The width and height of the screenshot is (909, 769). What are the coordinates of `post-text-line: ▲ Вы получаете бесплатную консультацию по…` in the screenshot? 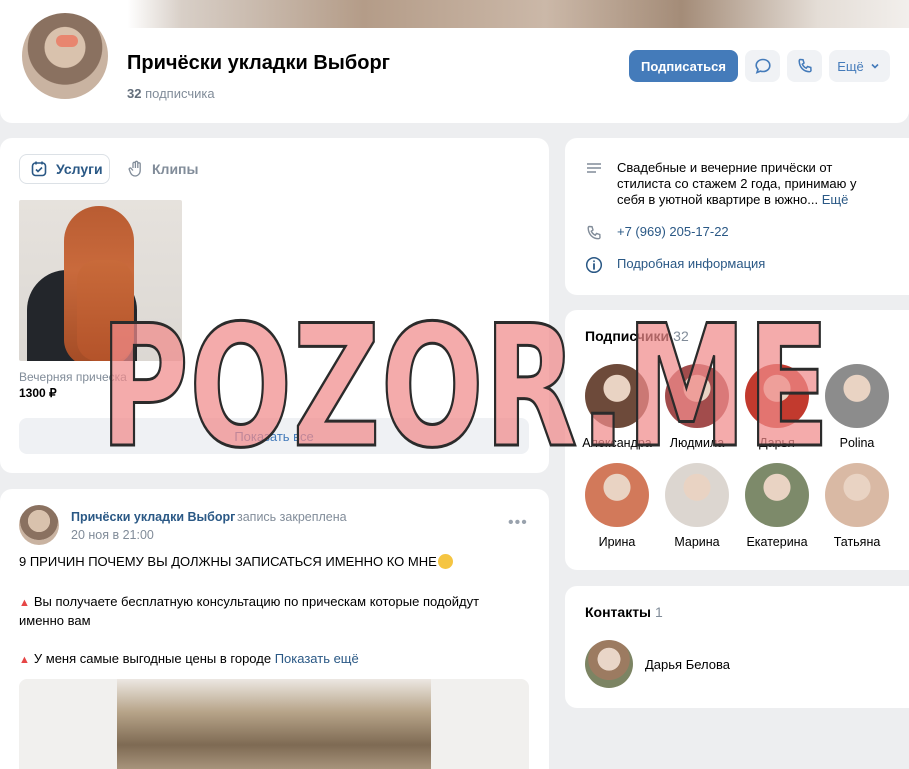 It's located at (249, 601).